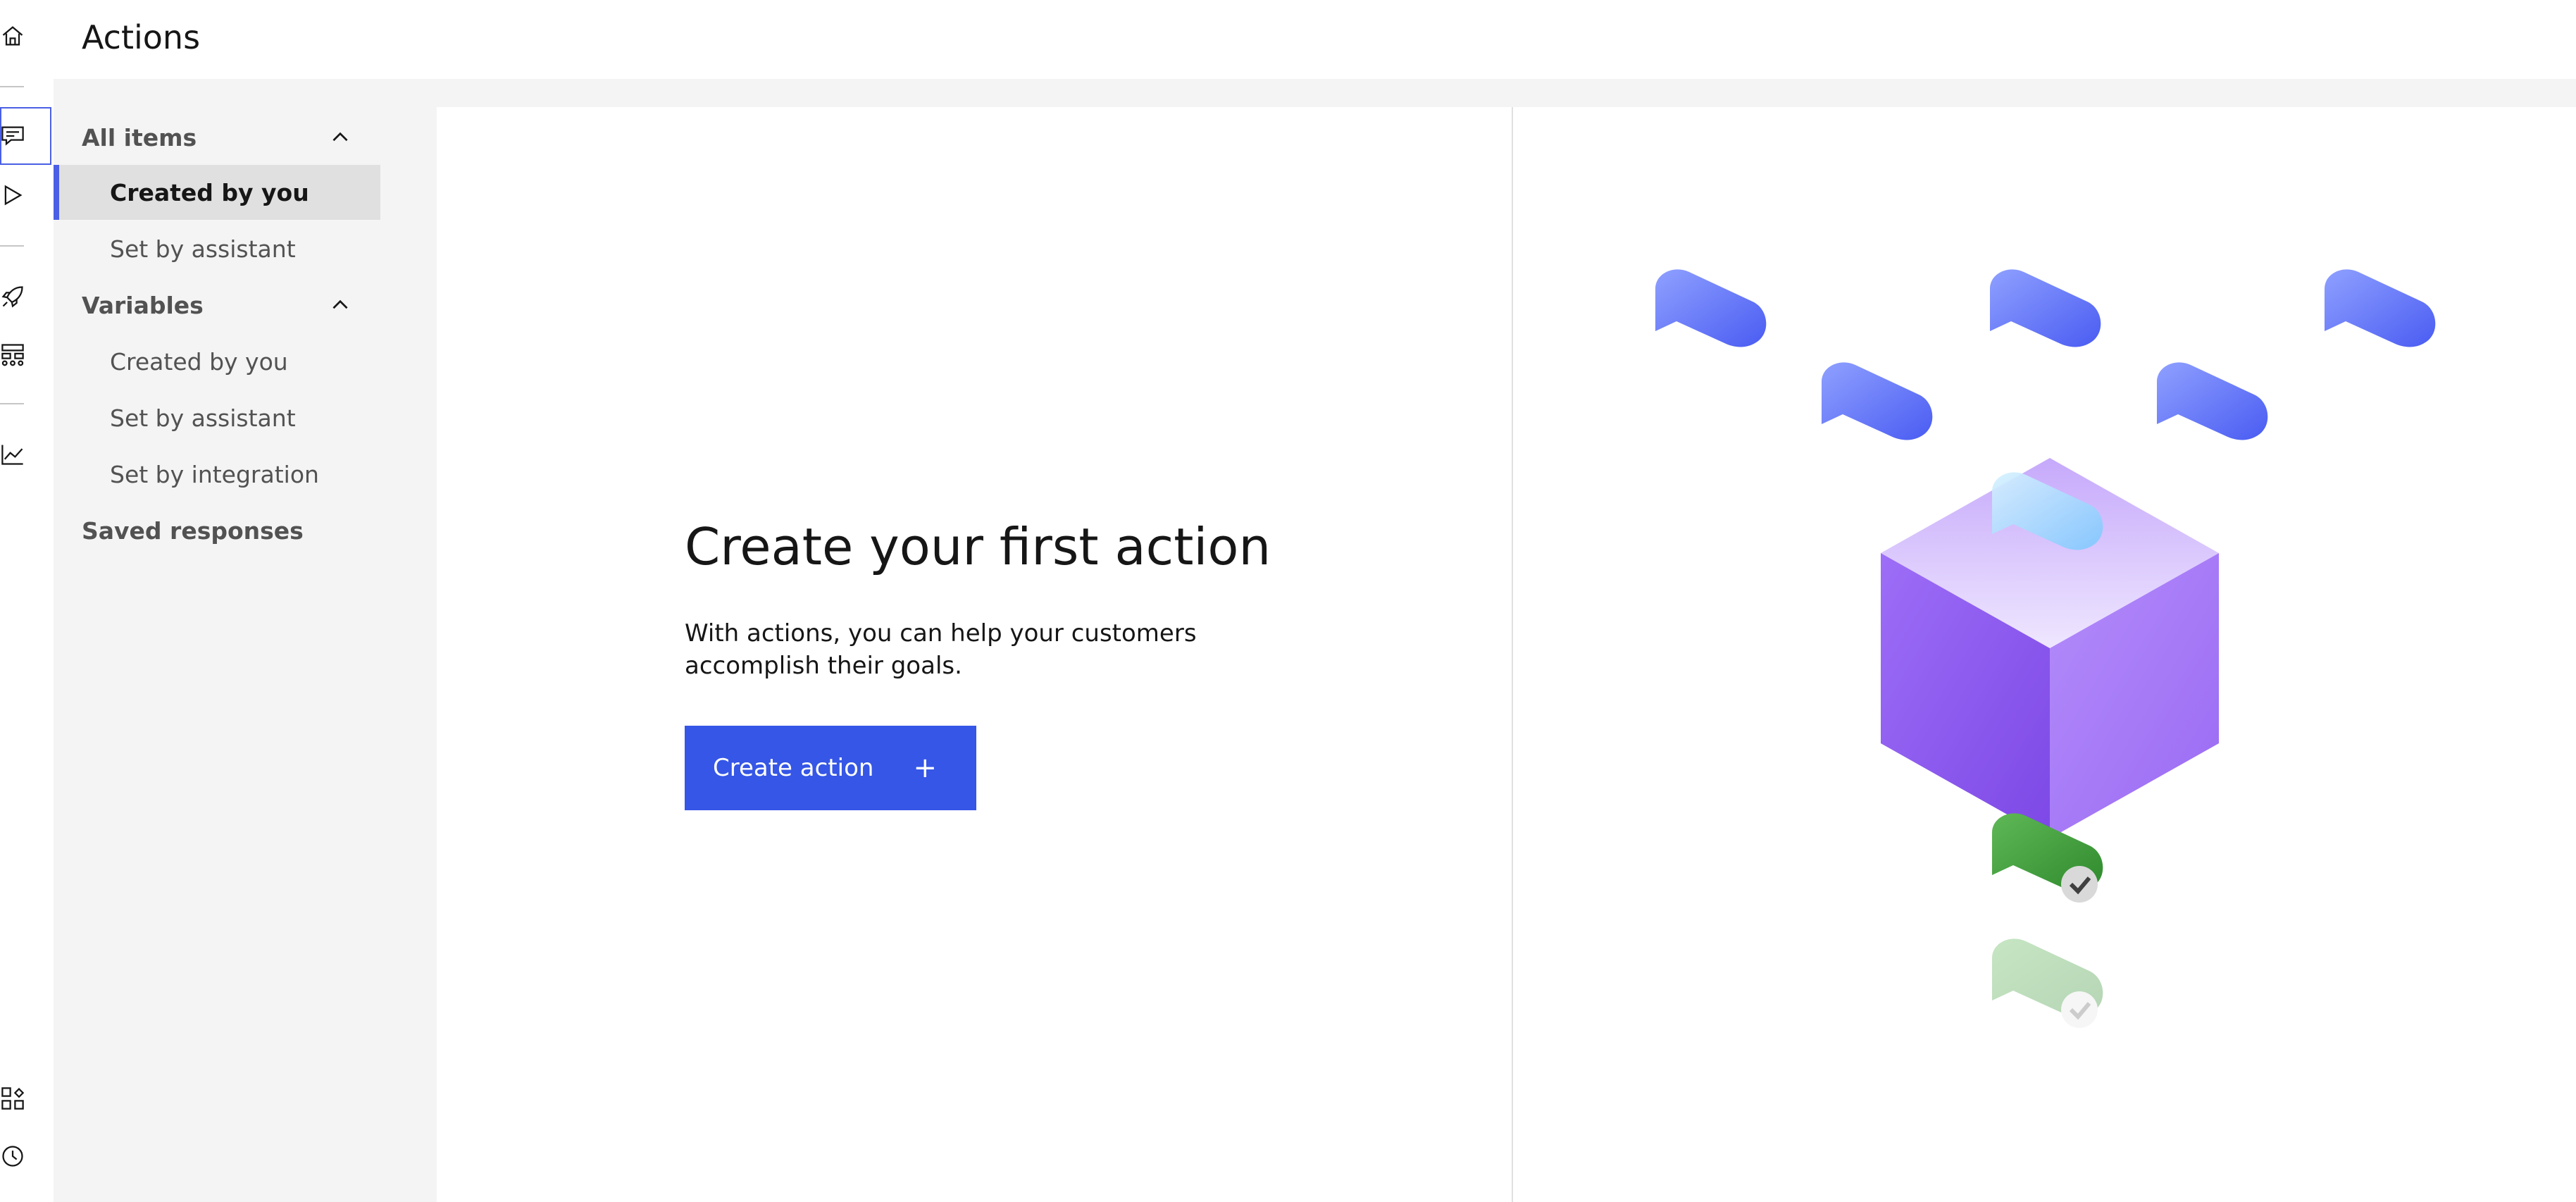 The image size is (2576, 1202). I want to click on nav-item-variables-set-by-assistant: Set by assistant, so click(217, 418).